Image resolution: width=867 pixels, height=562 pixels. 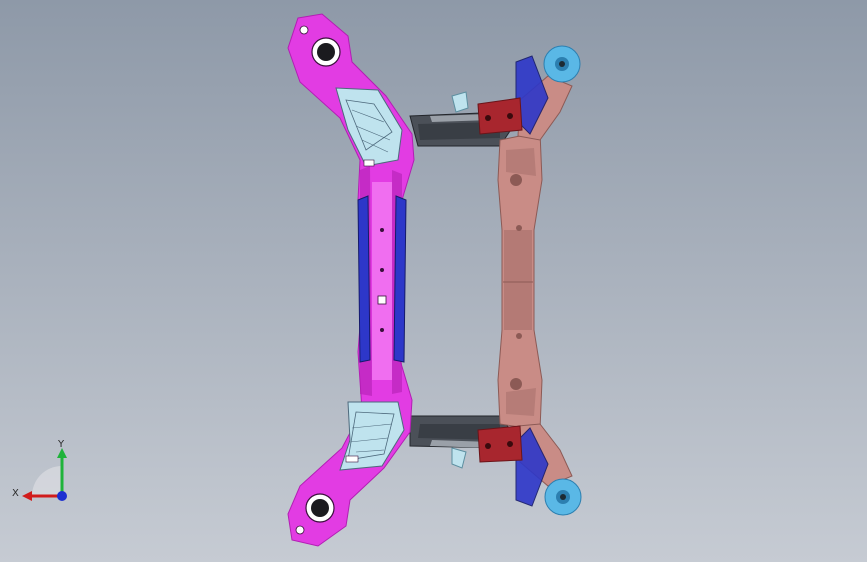 I want to click on x-axis-label: X, so click(x=15, y=493).